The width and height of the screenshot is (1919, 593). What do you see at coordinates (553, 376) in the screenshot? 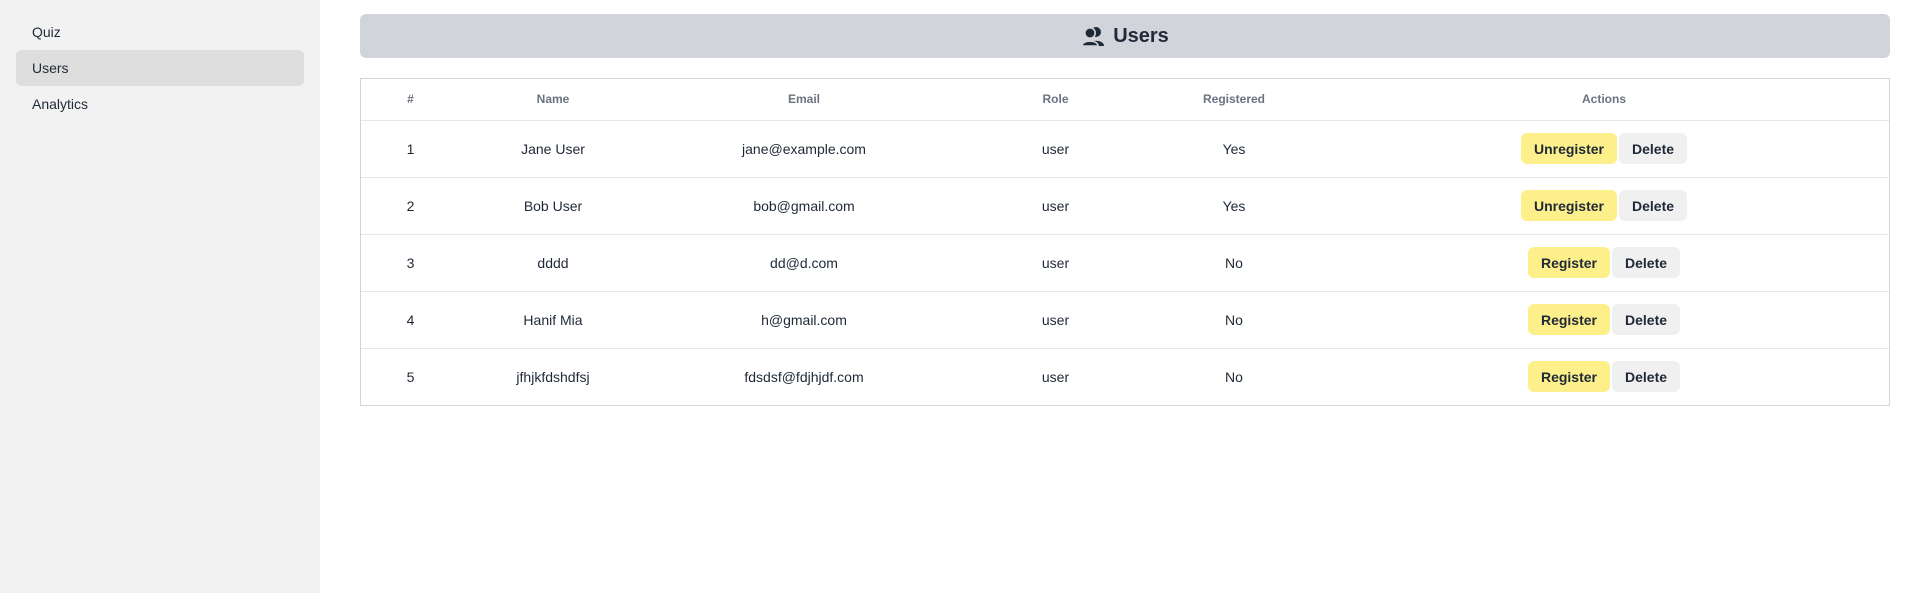
I see `cell-name: jfhjkfdshdfsj` at bounding box center [553, 376].